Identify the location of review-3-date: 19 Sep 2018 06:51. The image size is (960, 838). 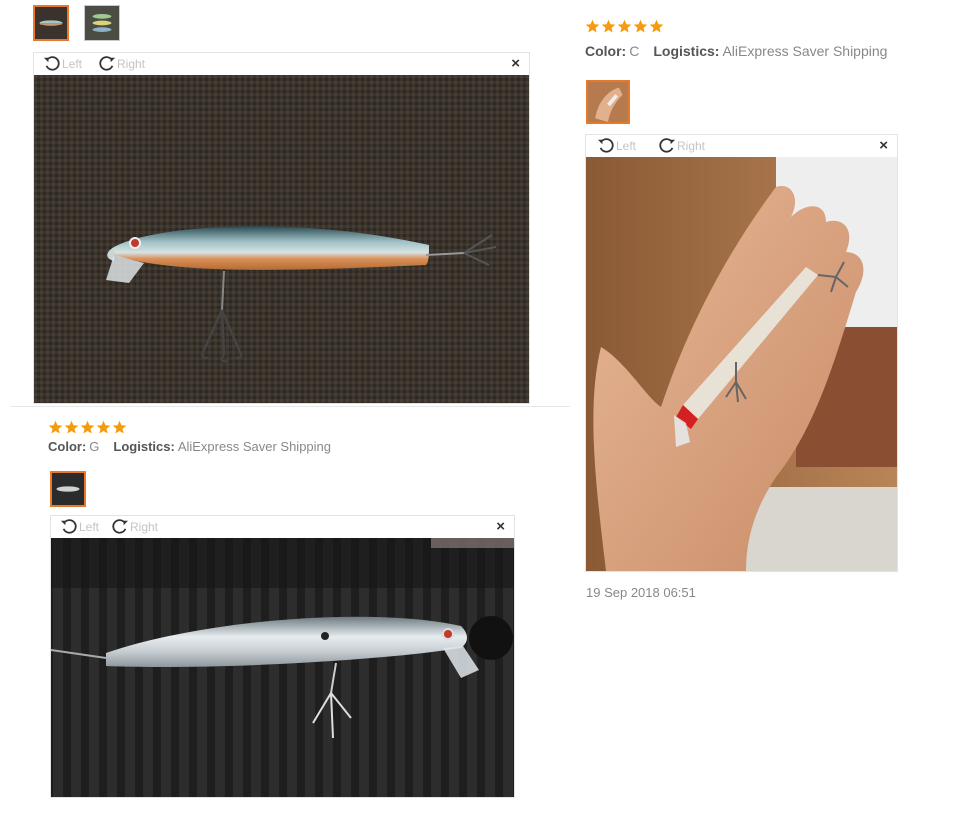
(641, 592).